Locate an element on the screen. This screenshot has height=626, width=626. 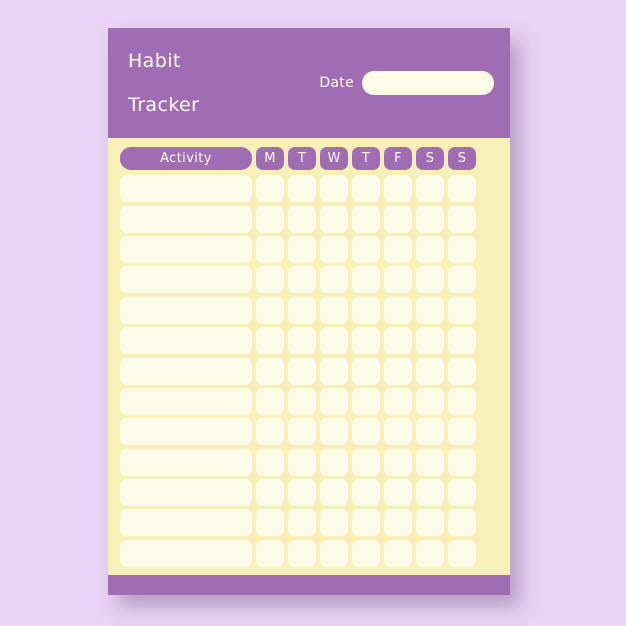
day-column-header-tue: T is located at coordinates (302, 159).